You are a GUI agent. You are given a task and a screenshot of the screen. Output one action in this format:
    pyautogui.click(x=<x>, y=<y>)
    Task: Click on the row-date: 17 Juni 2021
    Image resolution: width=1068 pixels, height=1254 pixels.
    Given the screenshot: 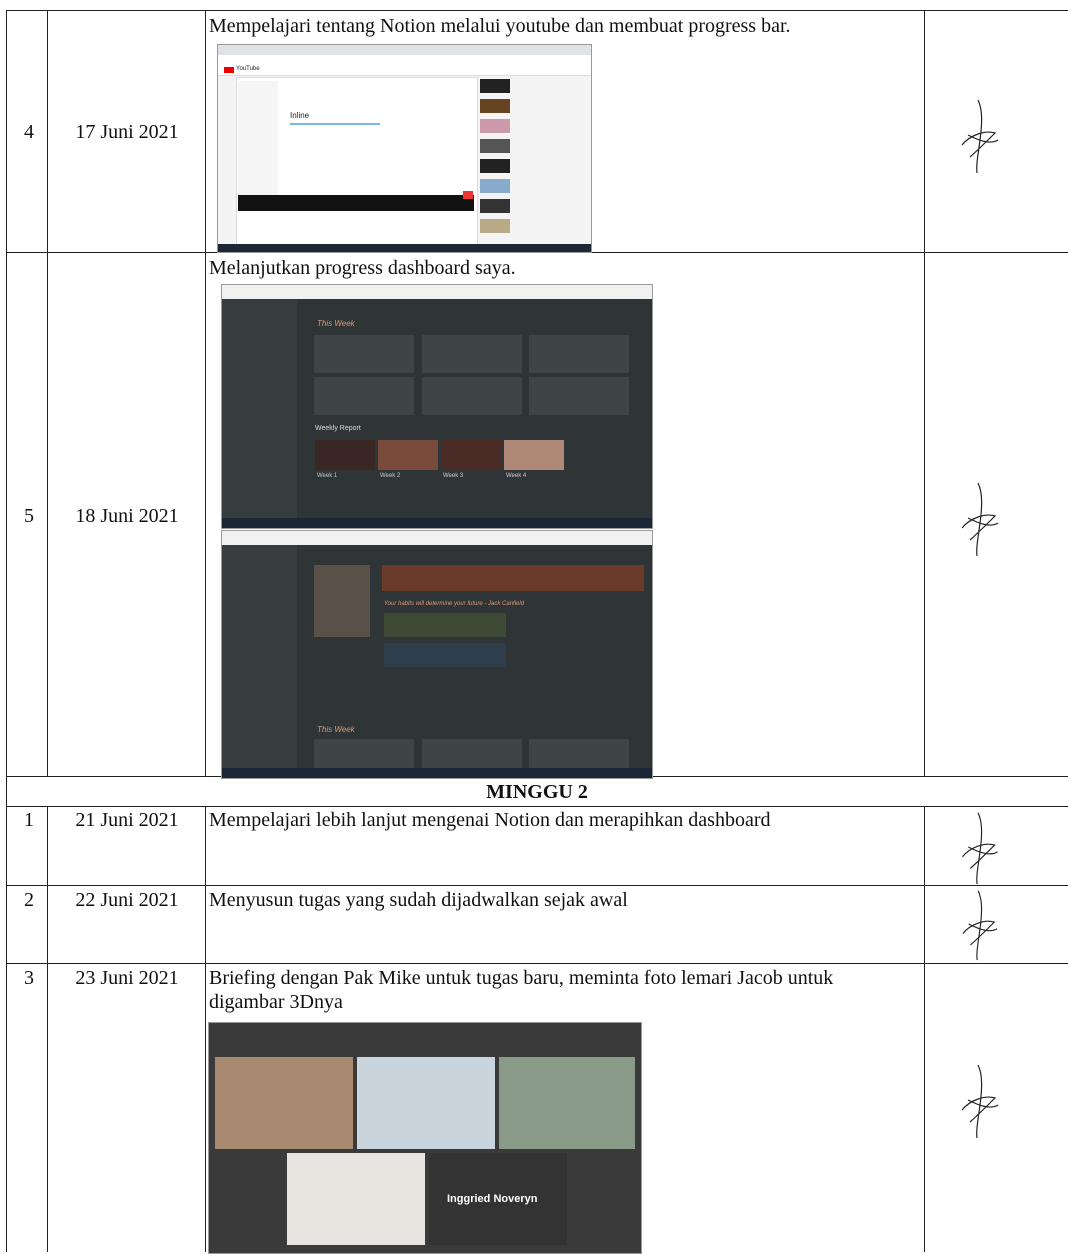 What is the action you would take?
    pyautogui.click(x=127, y=132)
    